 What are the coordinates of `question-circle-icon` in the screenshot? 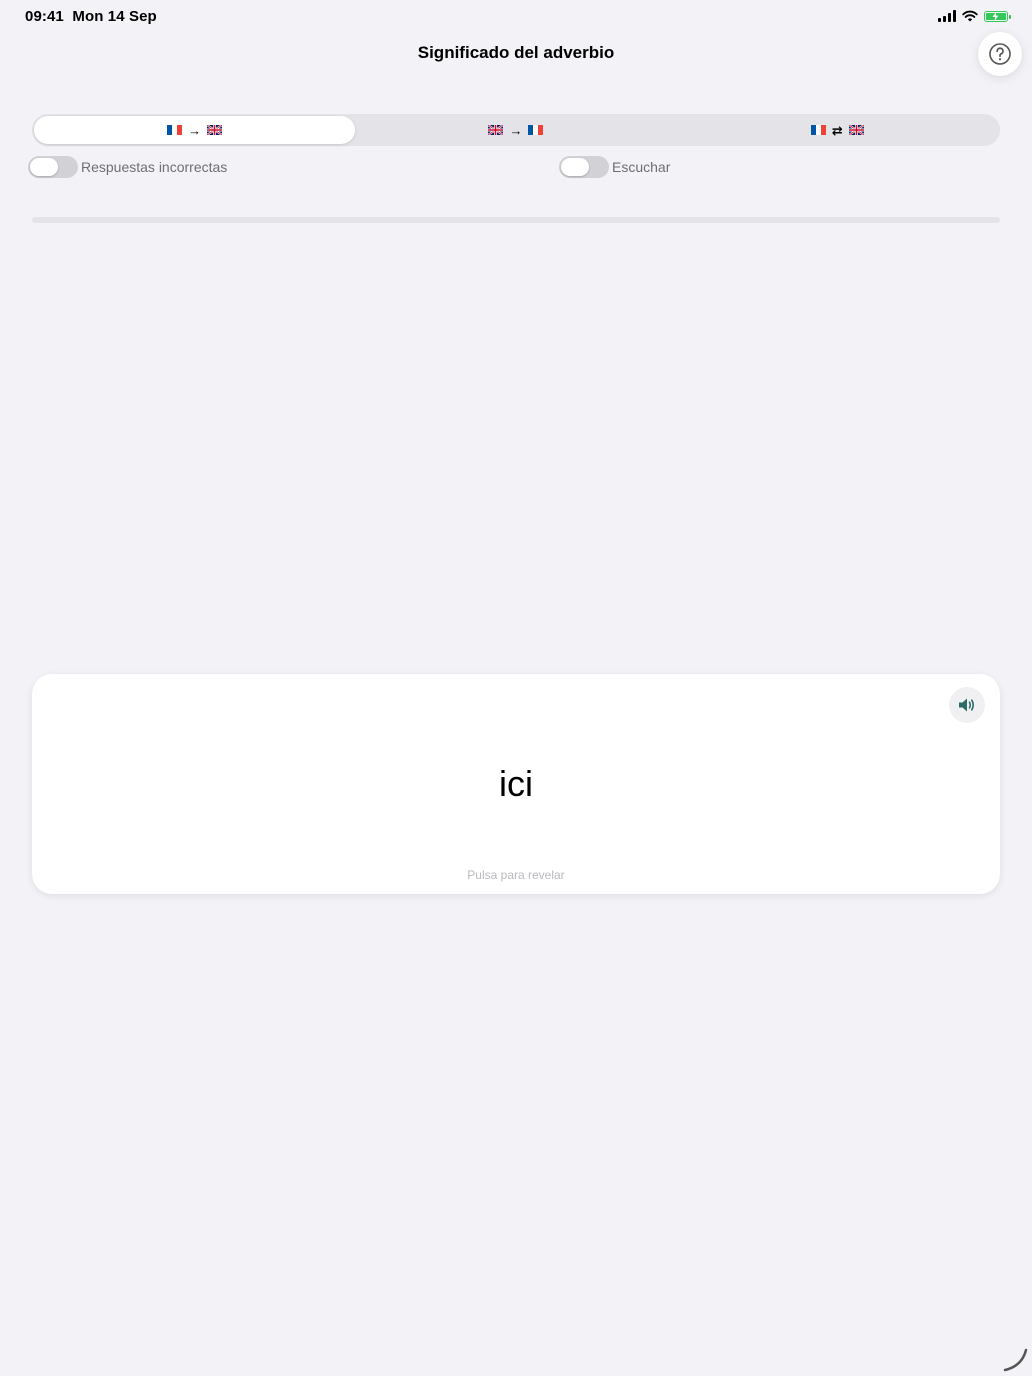 It's located at (1000, 54).